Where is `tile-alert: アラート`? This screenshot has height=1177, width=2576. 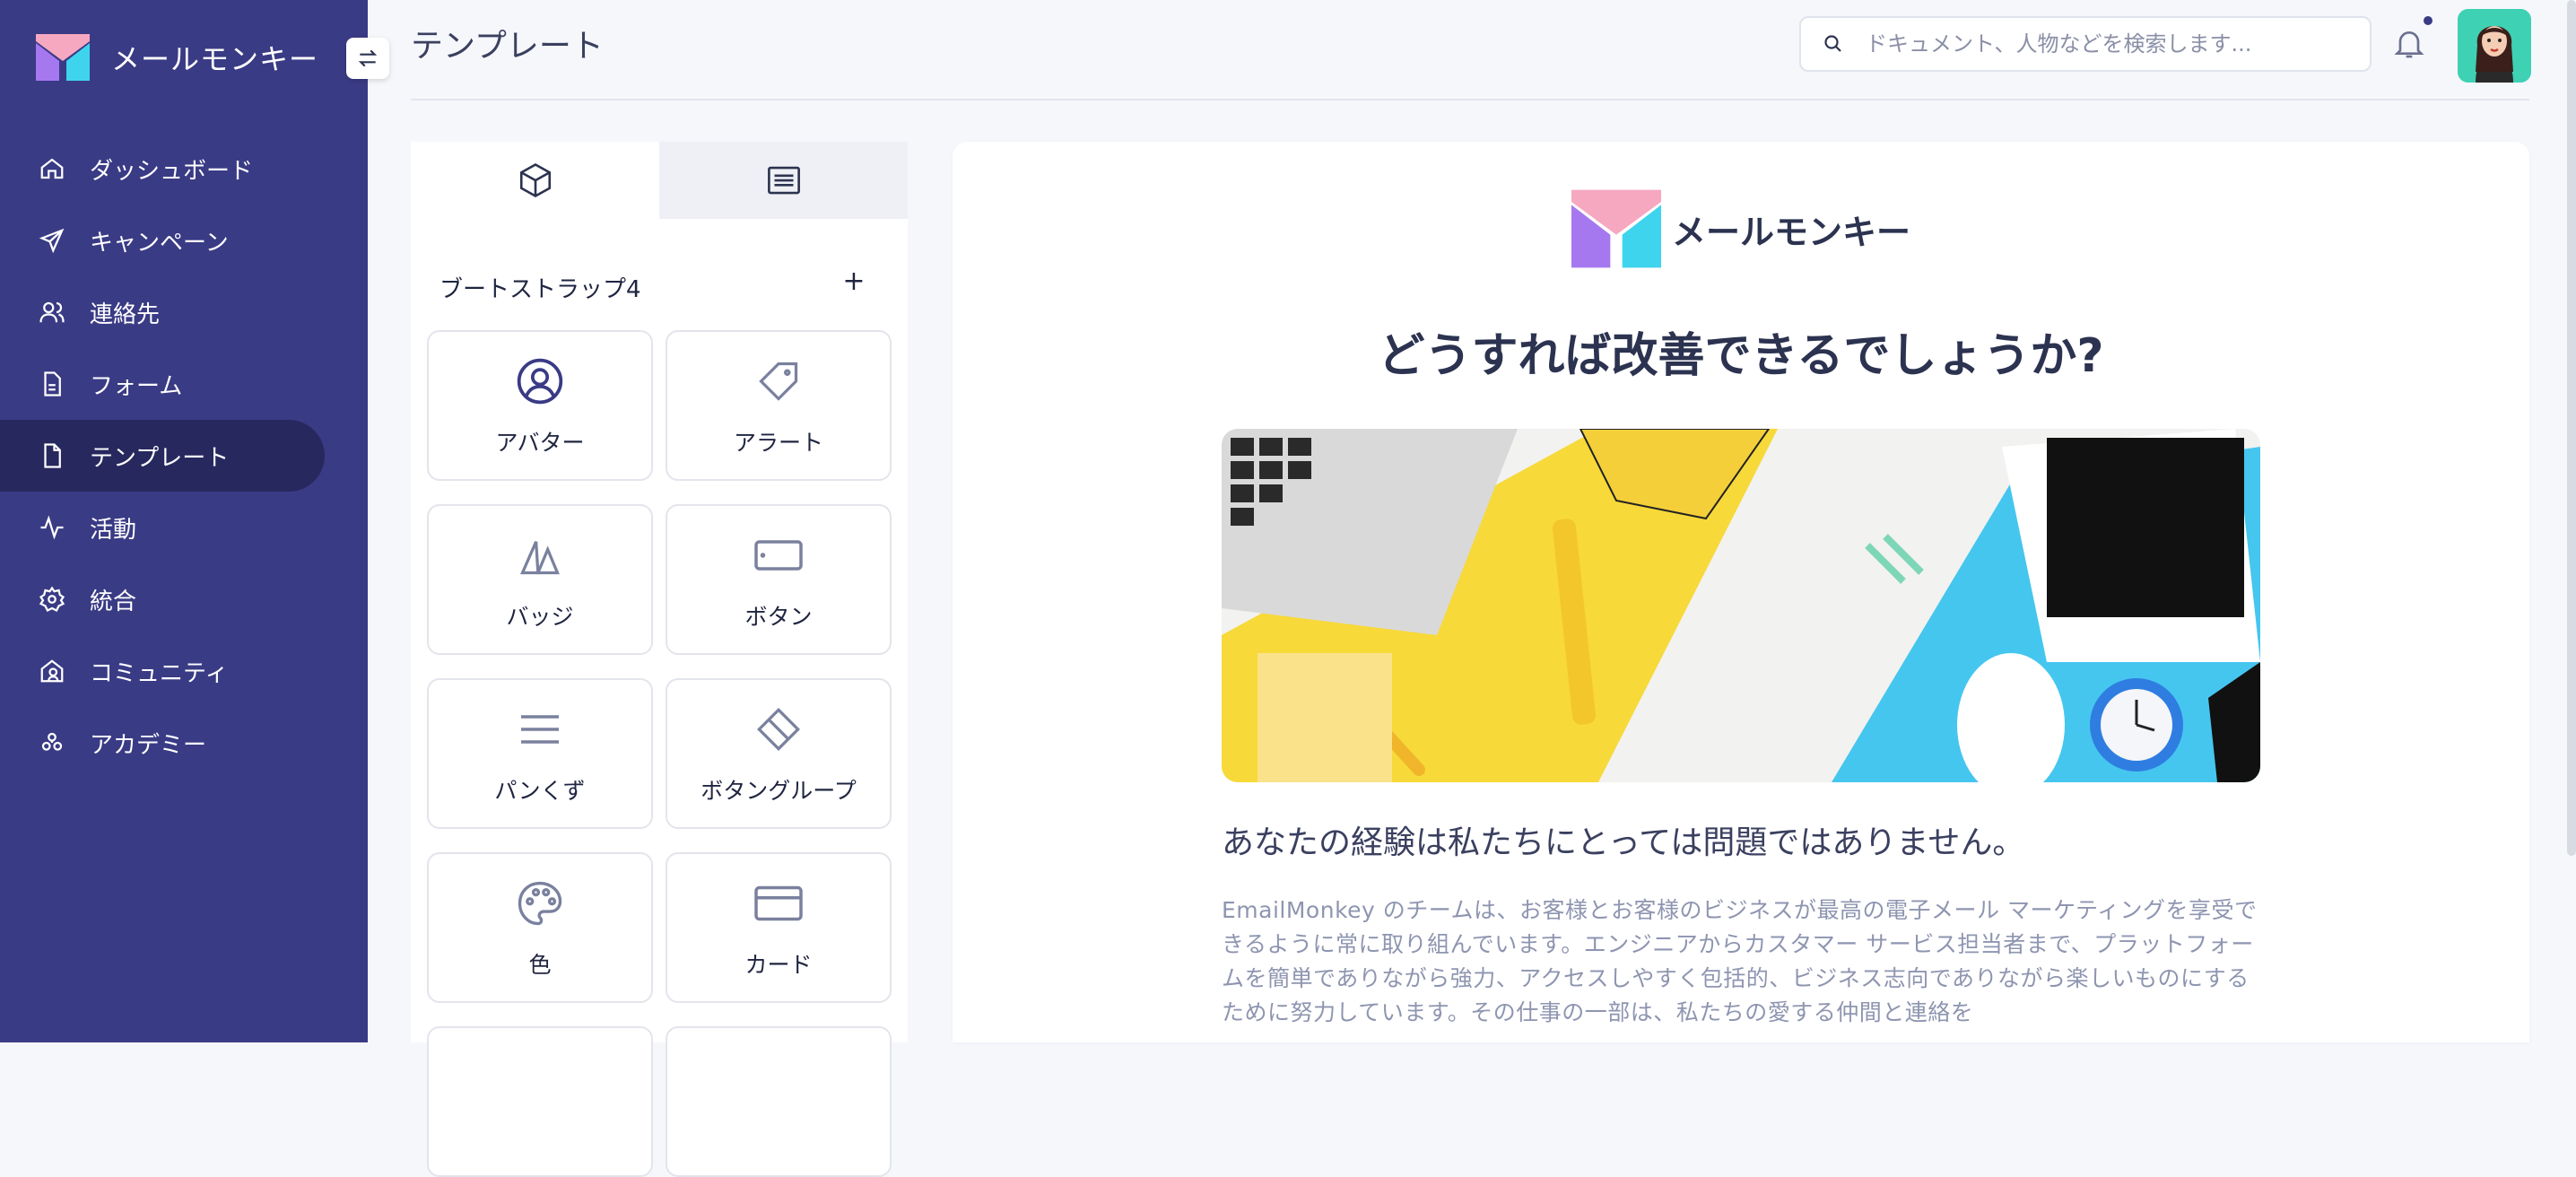
tile-alert: アラート is located at coordinates (779, 405).